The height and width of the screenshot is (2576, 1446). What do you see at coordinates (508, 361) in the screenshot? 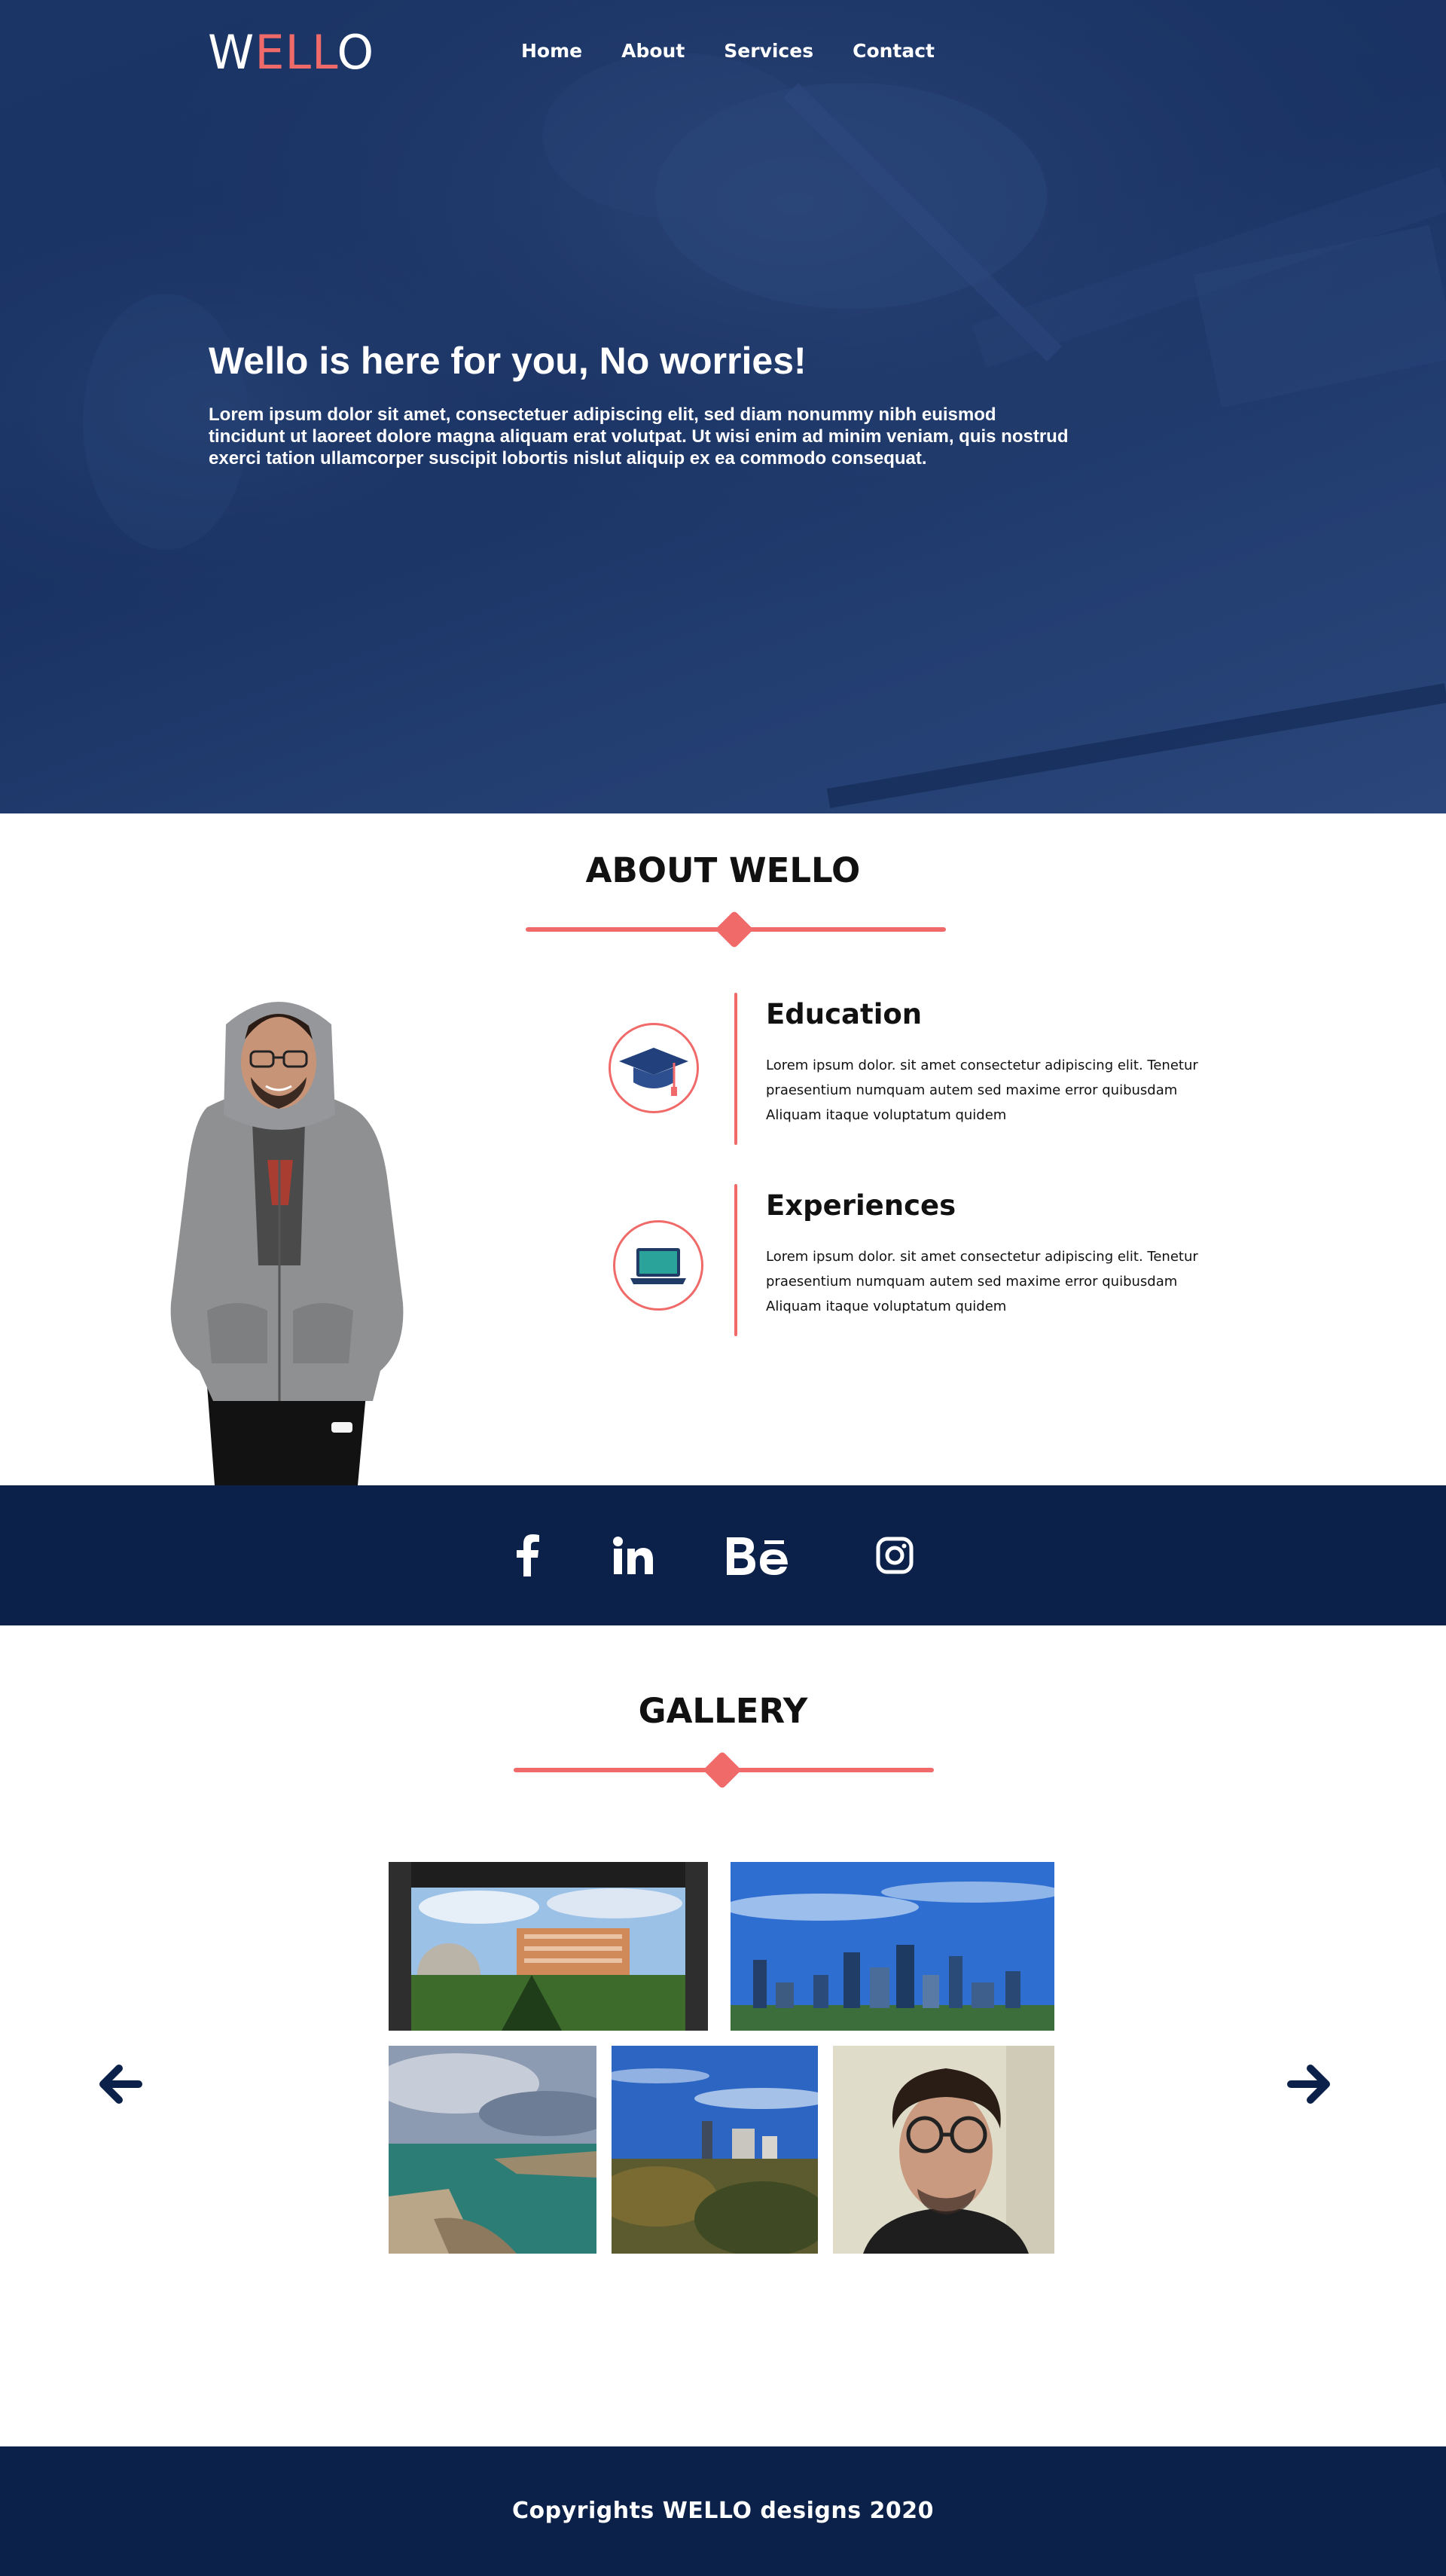
I see `hero-title: Wello is here for you, No worries!` at bounding box center [508, 361].